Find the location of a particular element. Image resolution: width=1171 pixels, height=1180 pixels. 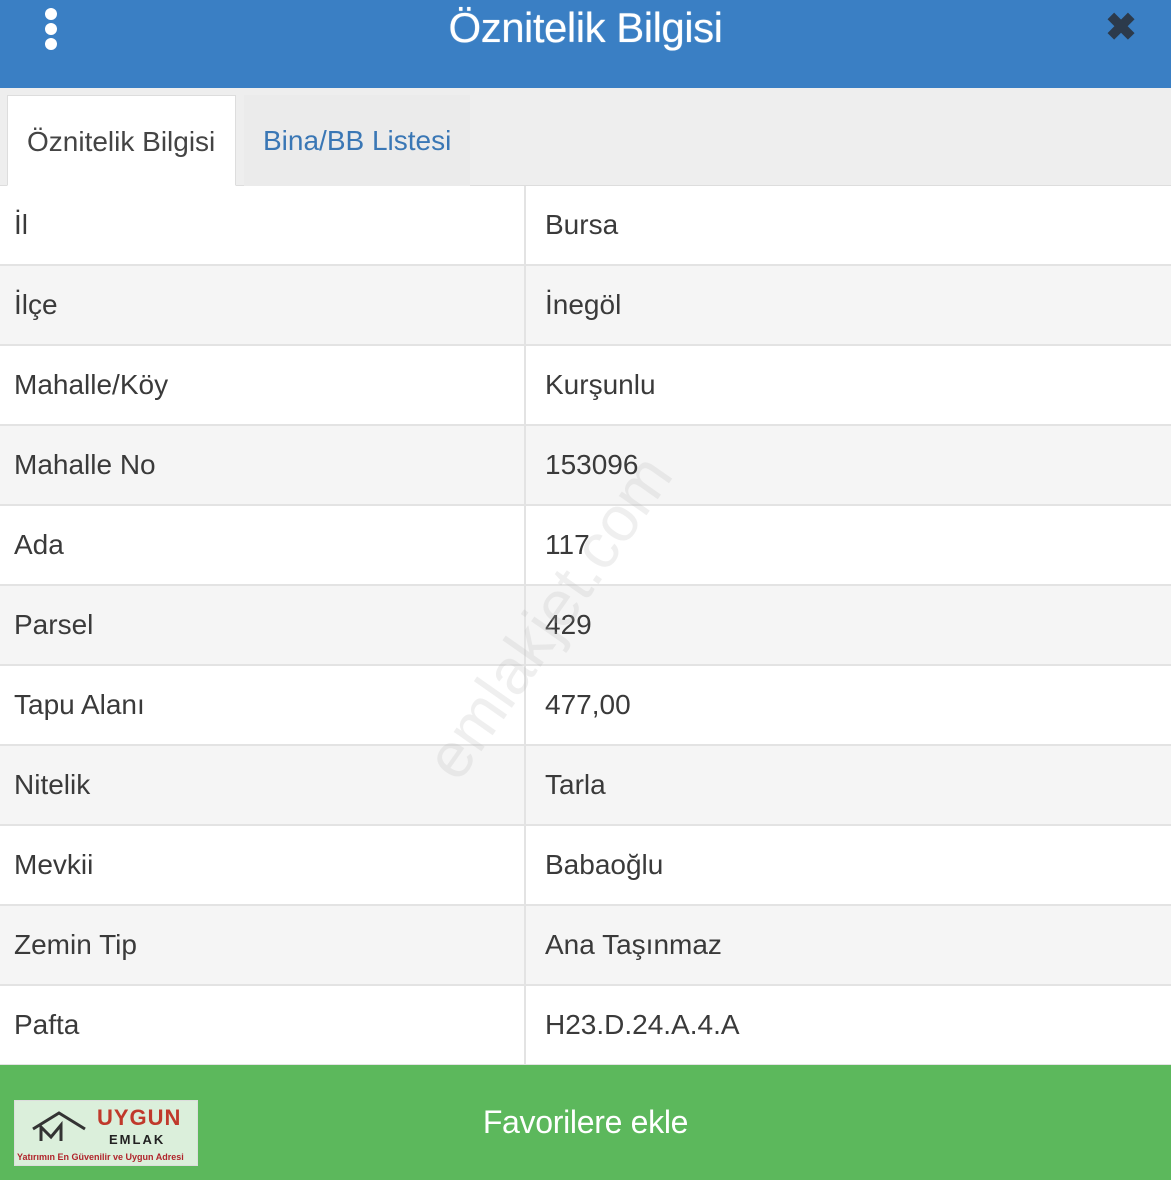

table-row: İl Bursa is located at coordinates (585, 226).